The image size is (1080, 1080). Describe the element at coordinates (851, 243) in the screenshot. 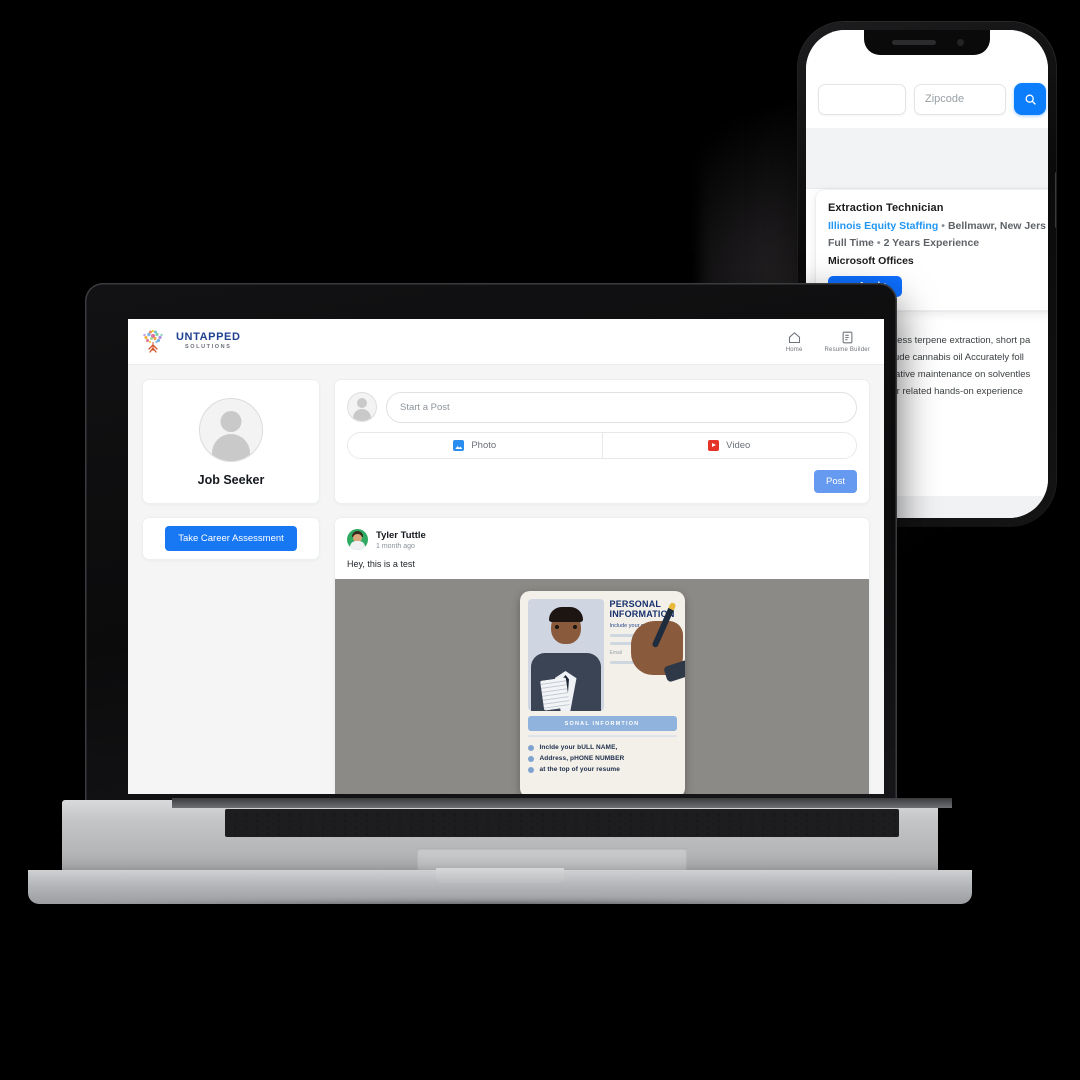

I see `job-employment-type: Full Time` at that location.